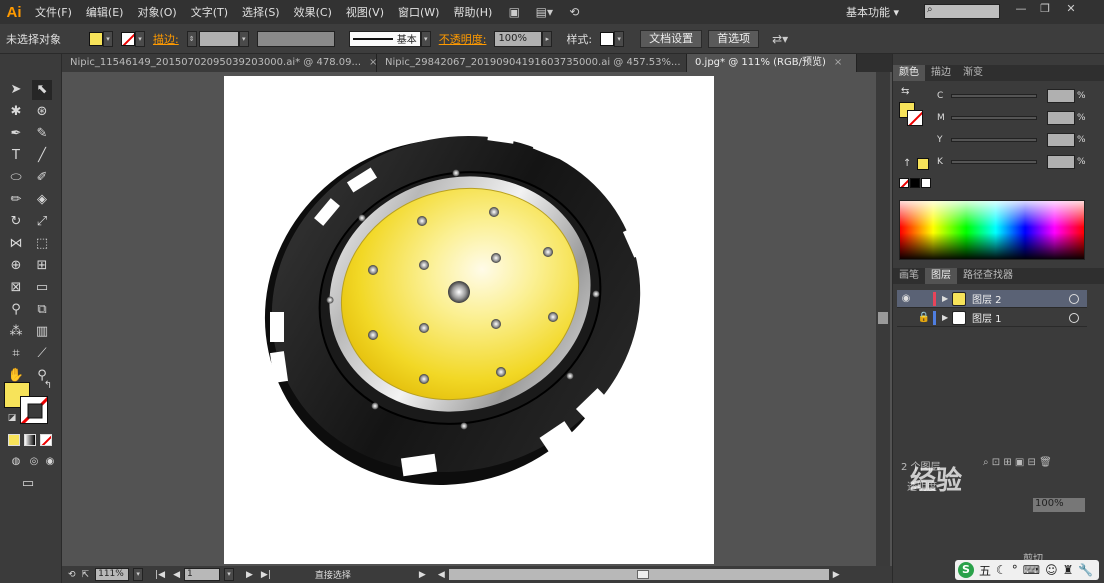 The height and width of the screenshot is (583, 1104). I want to click on ime-mode: 五, so click(985, 570).